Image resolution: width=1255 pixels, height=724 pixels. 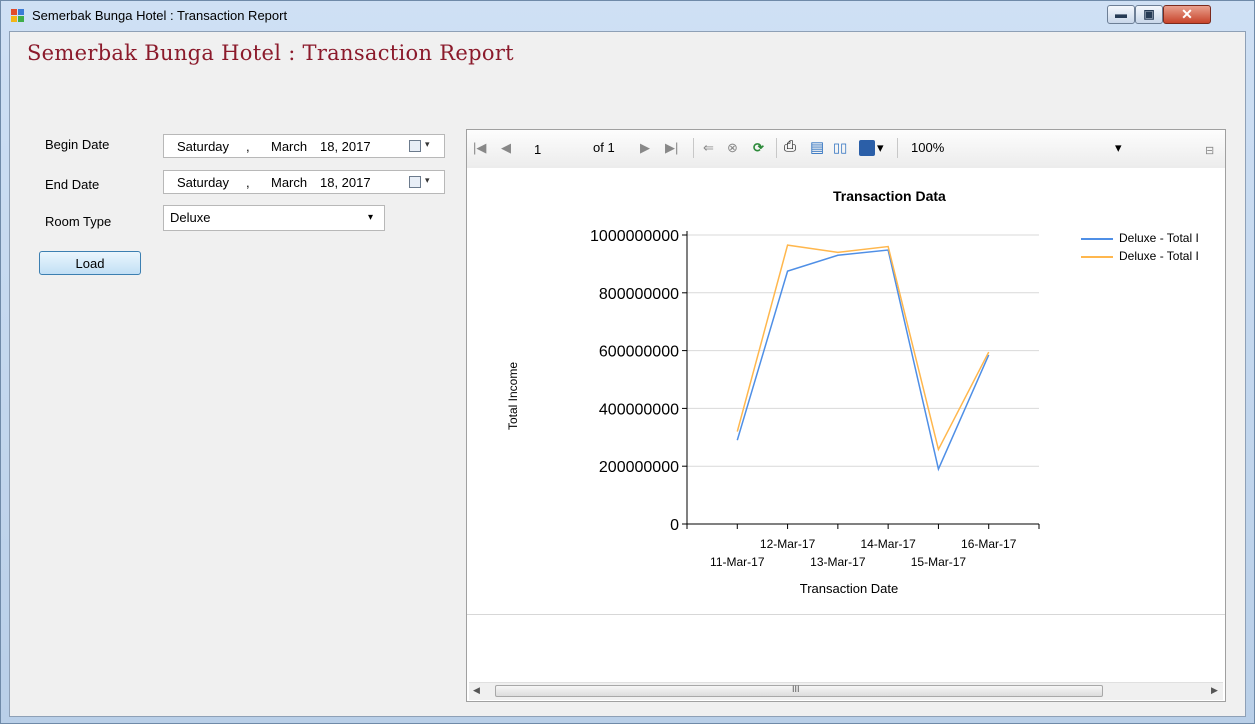 I want to click on dropdown-arrow-icon: ▾, so click(x=370, y=217).